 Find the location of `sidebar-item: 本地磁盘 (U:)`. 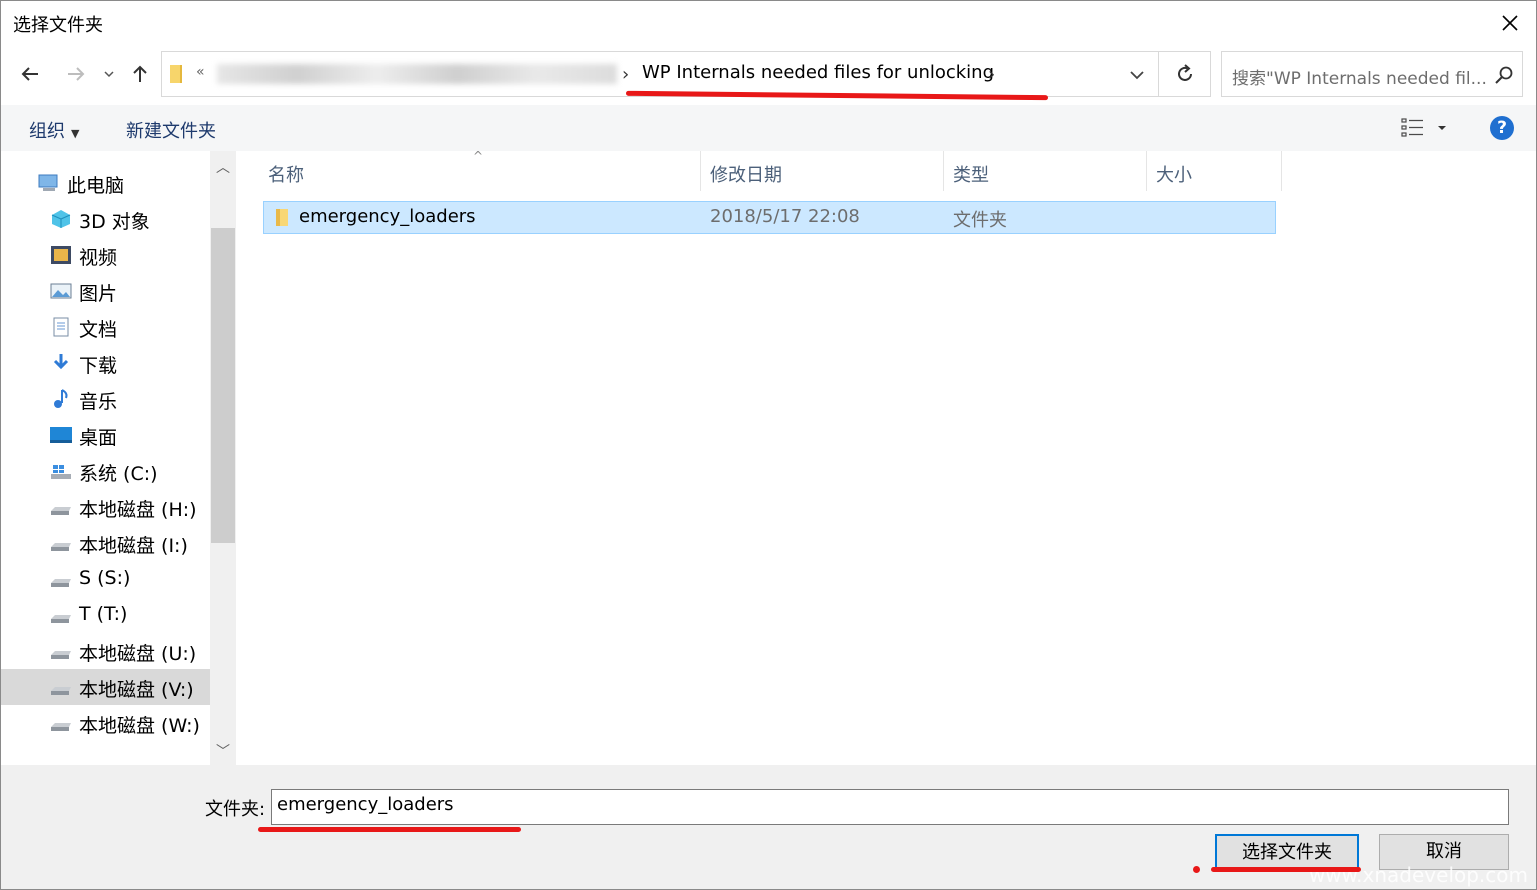

sidebar-item: 本地磁盘 (U:) is located at coordinates (105, 651).